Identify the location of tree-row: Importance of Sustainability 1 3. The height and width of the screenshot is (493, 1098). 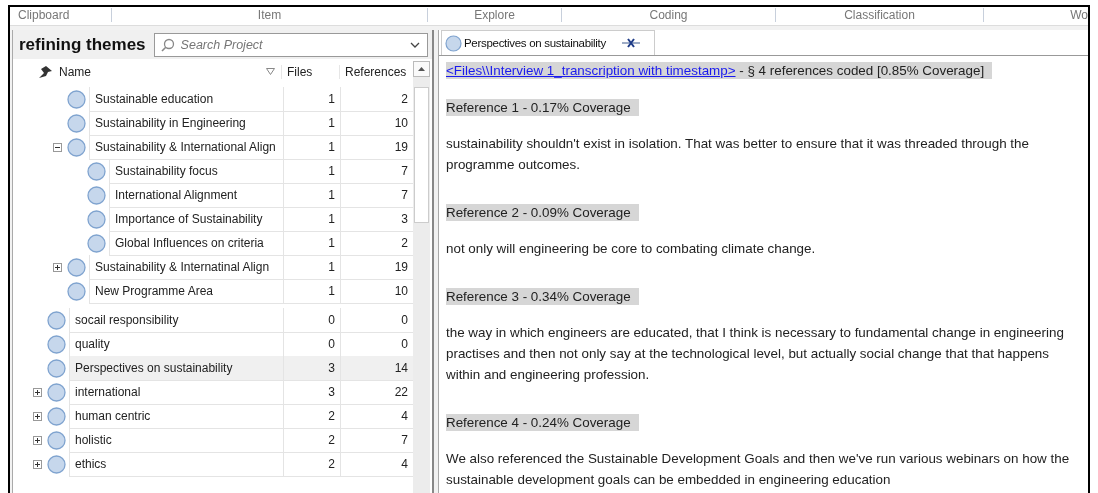
(261, 219).